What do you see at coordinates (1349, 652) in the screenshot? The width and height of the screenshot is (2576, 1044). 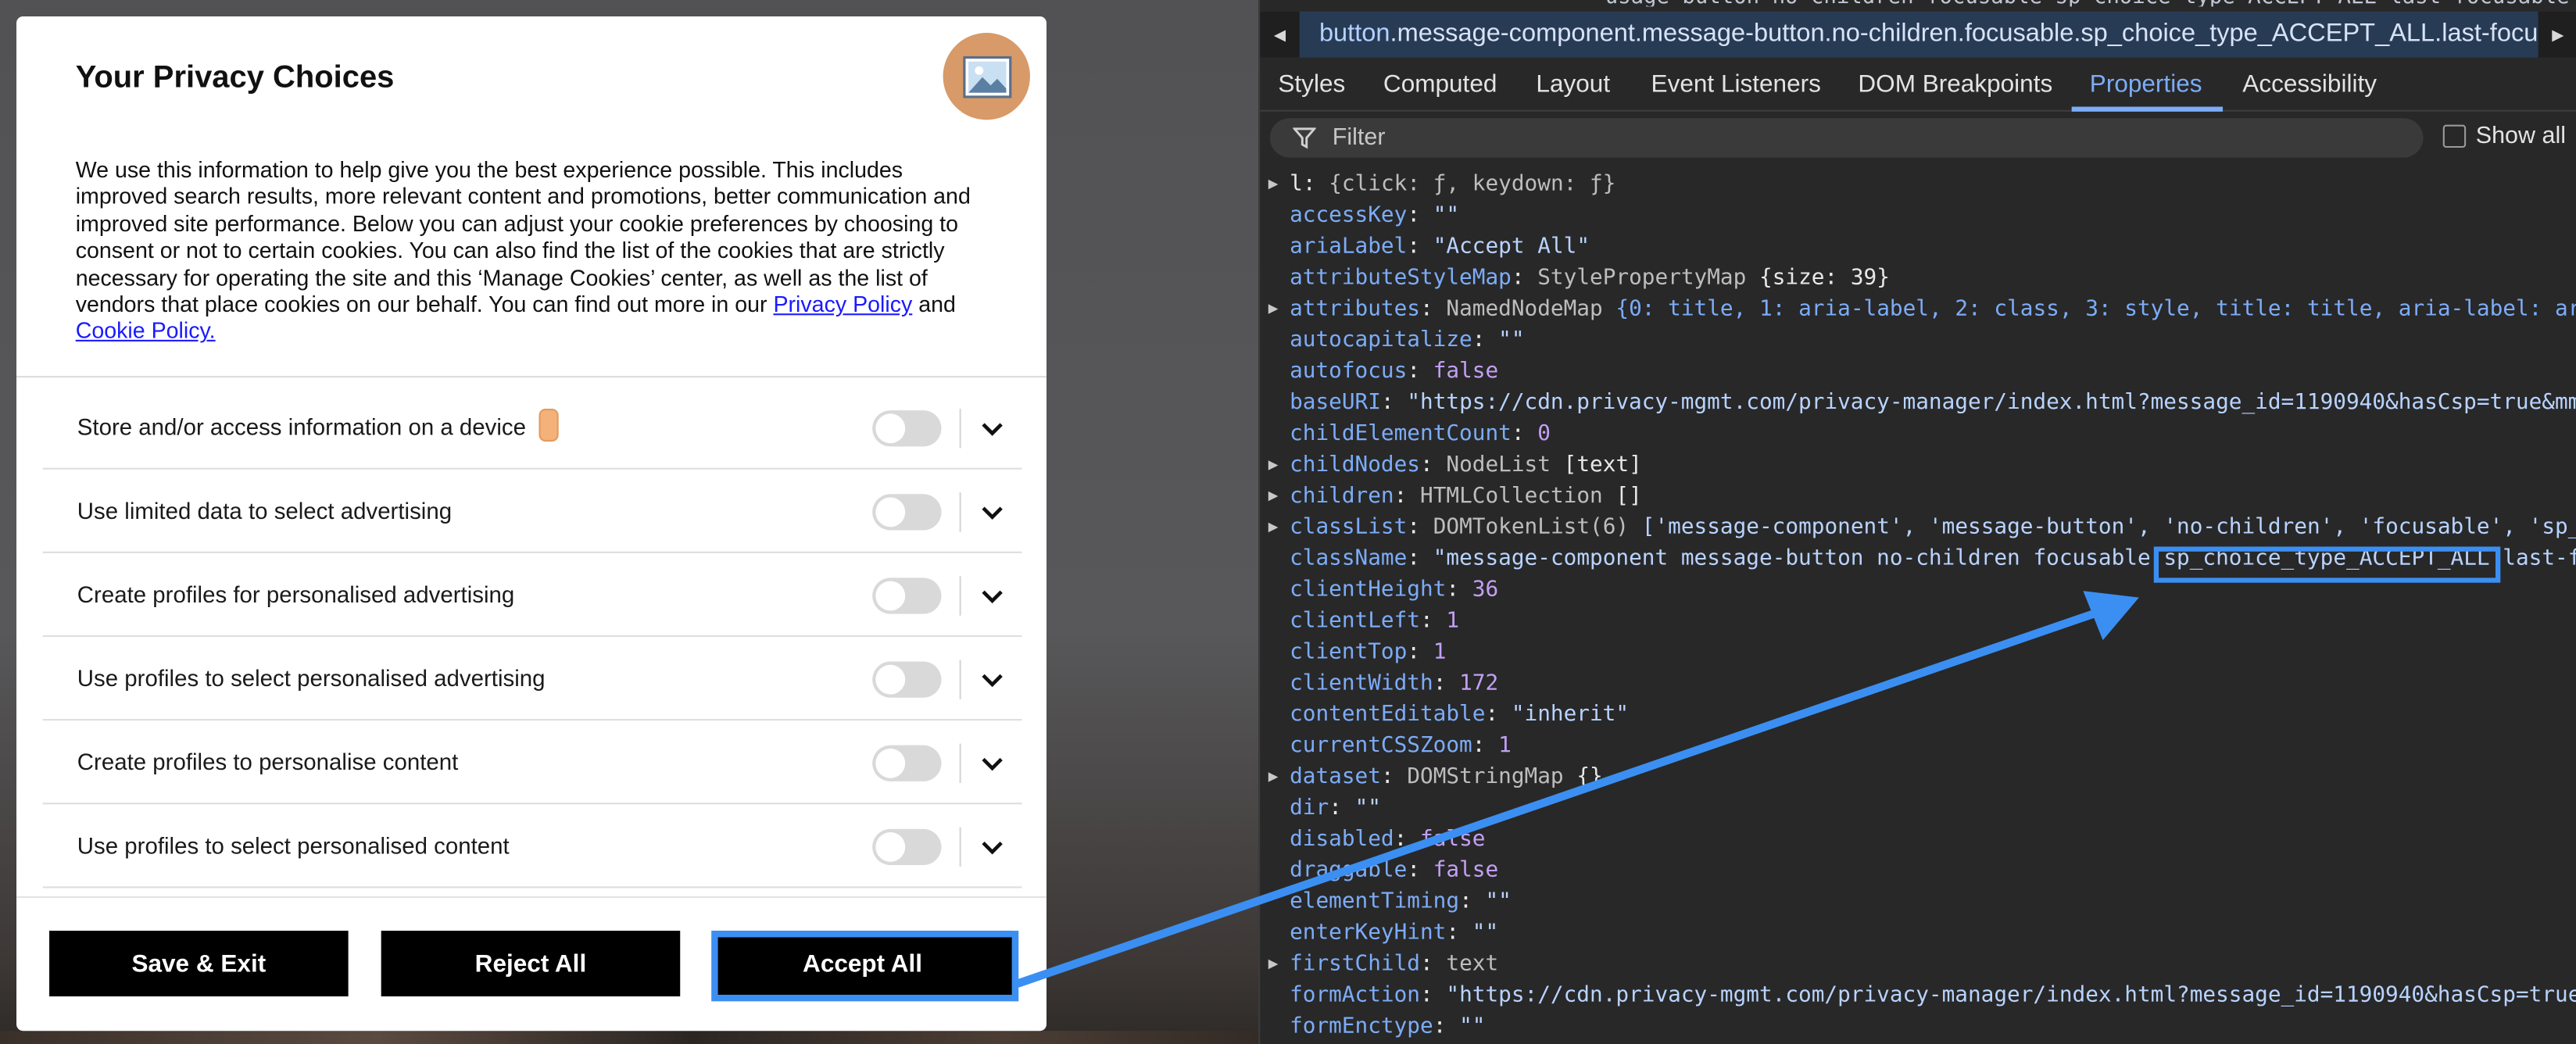 I see `prop-key: clientTop` at bounding box center [1349, 652].